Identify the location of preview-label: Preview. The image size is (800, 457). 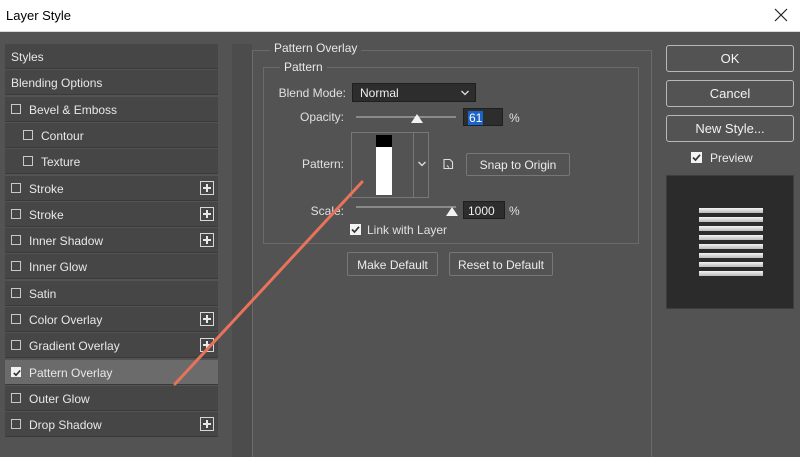
(731, 158).